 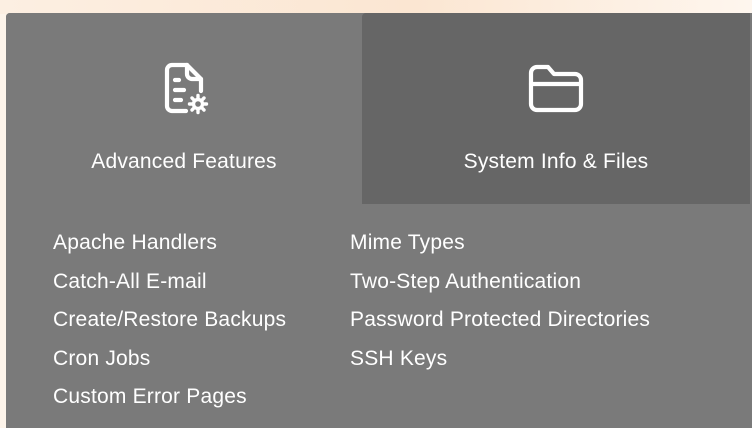 What do you see at coordinates (186, 88) in the screenshot?
I see `document-gear-icon` at bounding box center [186, 88].